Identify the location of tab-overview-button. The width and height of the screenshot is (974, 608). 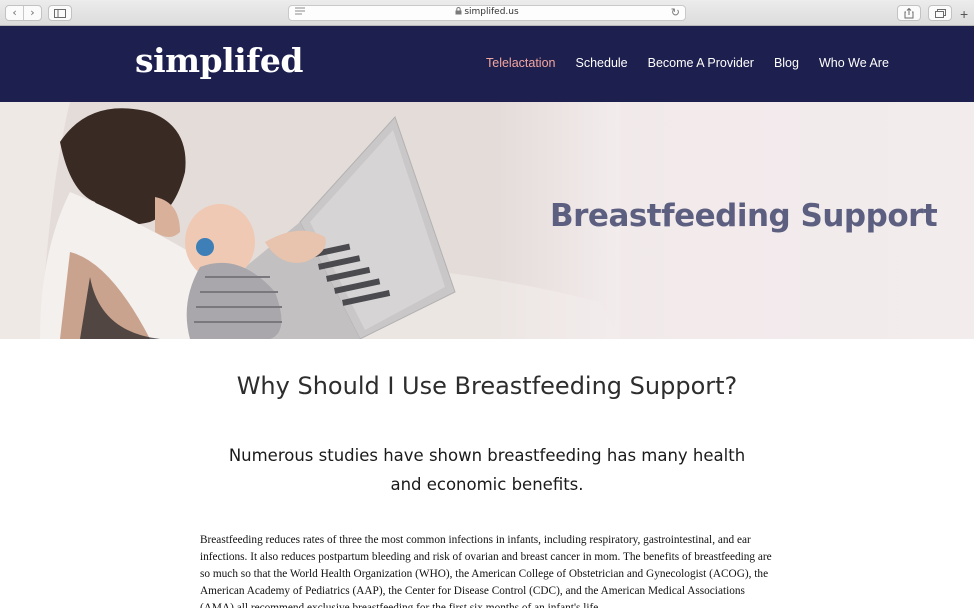
(940, 13).